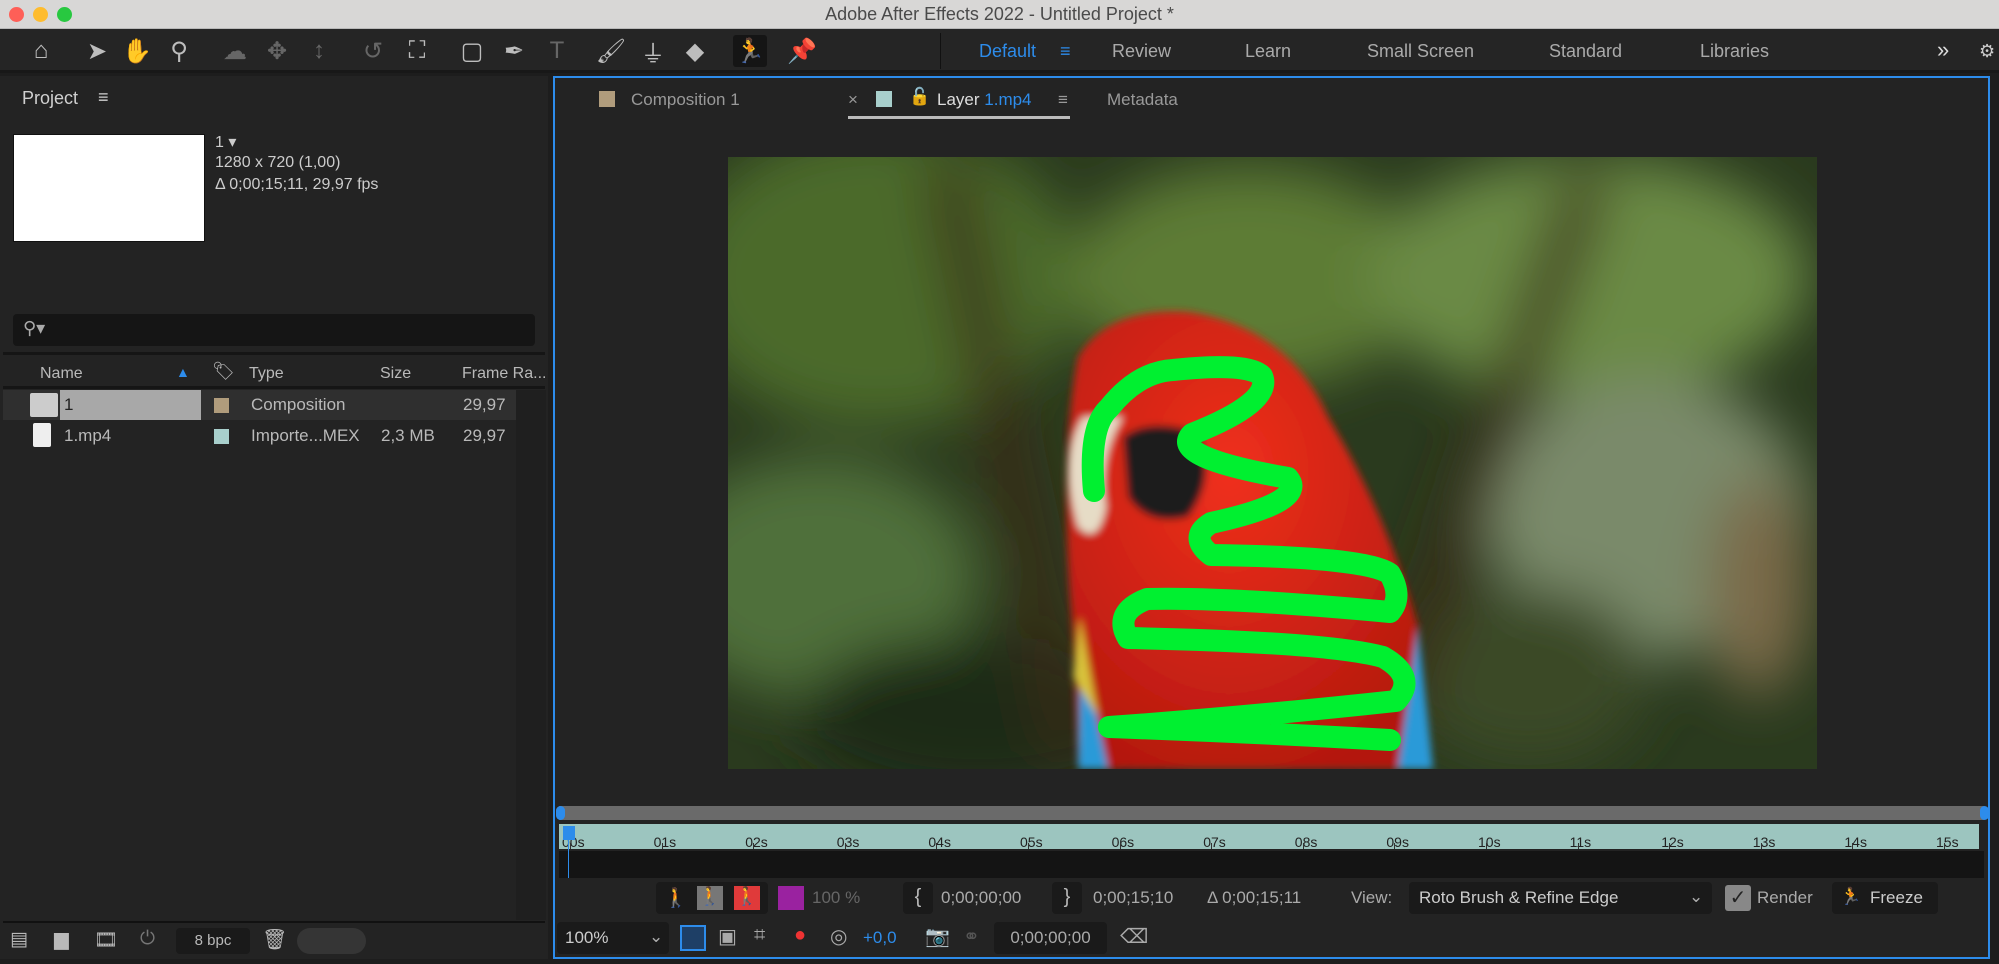  Describe the element at coordinates (759, 935) in the screenshot. I see `region-of-interest-icon: ⌗` at that location.